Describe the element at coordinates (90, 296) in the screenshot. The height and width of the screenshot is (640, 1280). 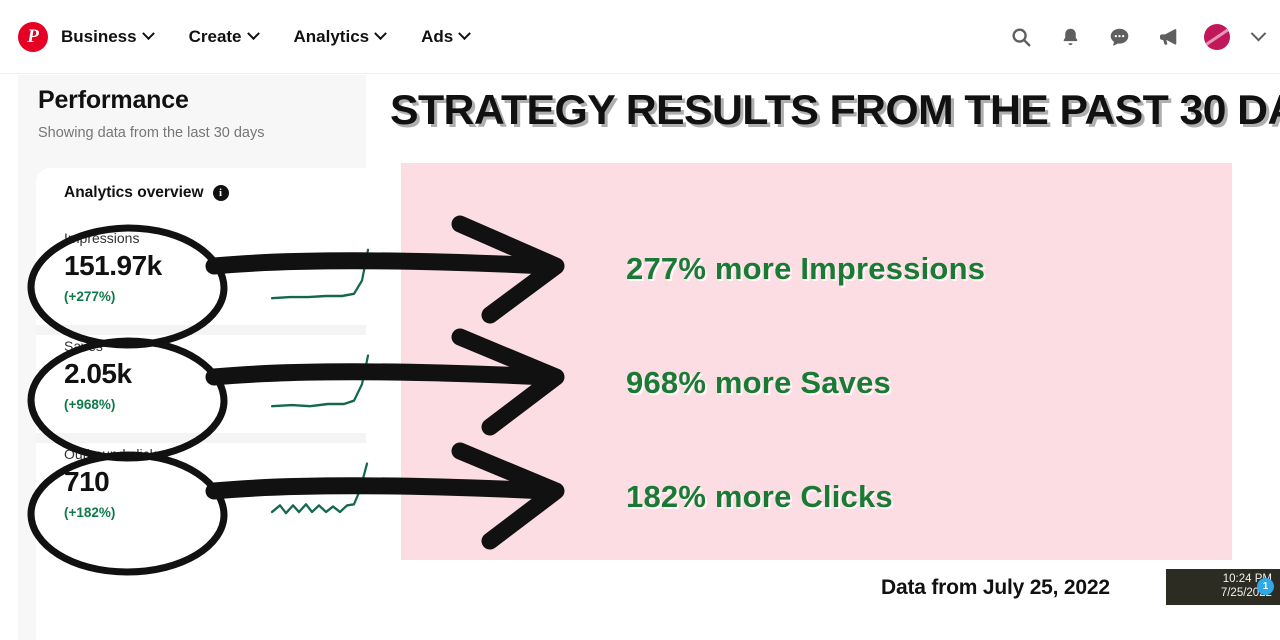
I see `metric-delta: (+277%)` at that location.